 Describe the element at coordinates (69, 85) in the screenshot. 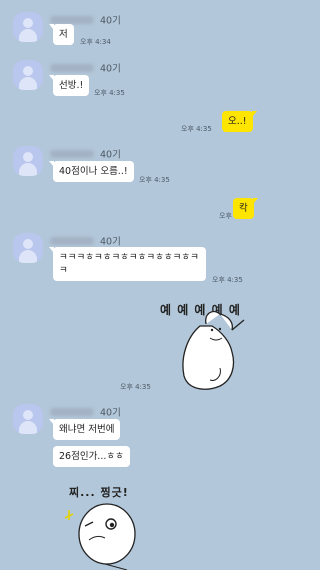

I see `message-bubble: 선방.!` at that location.